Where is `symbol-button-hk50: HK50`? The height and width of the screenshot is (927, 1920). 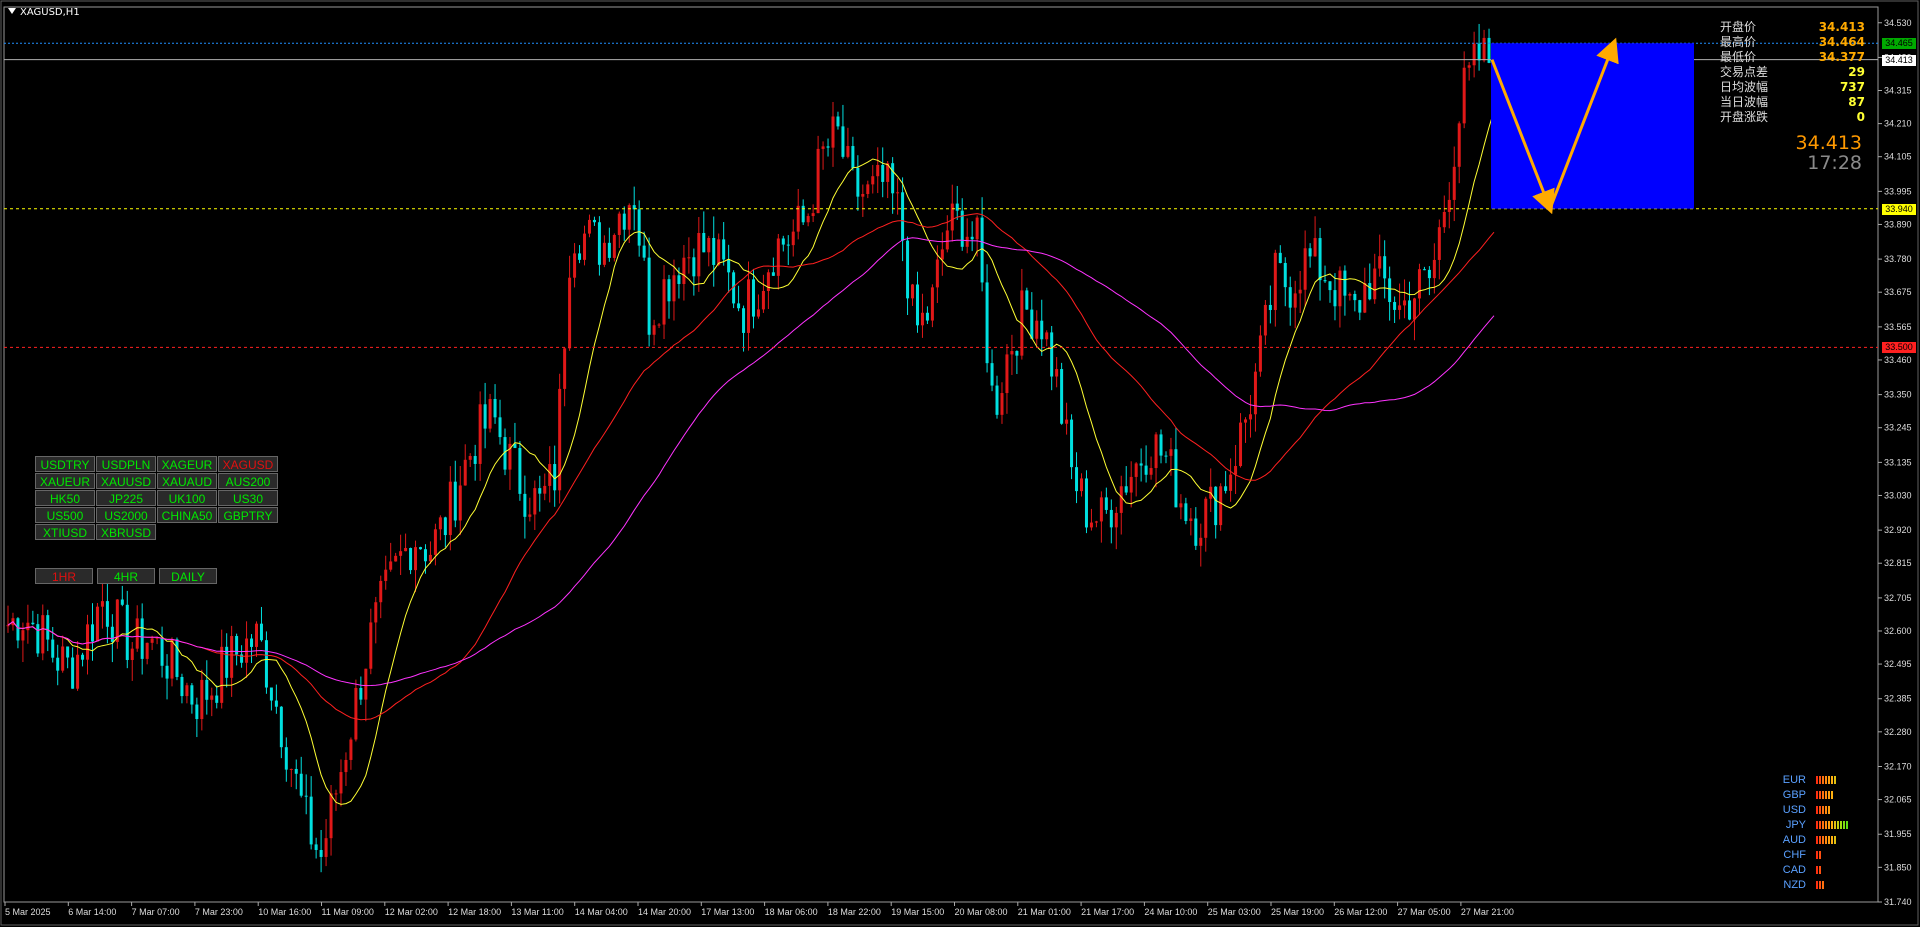
symbol-button-hk50: HK50 is located at coordinates (65, 498).